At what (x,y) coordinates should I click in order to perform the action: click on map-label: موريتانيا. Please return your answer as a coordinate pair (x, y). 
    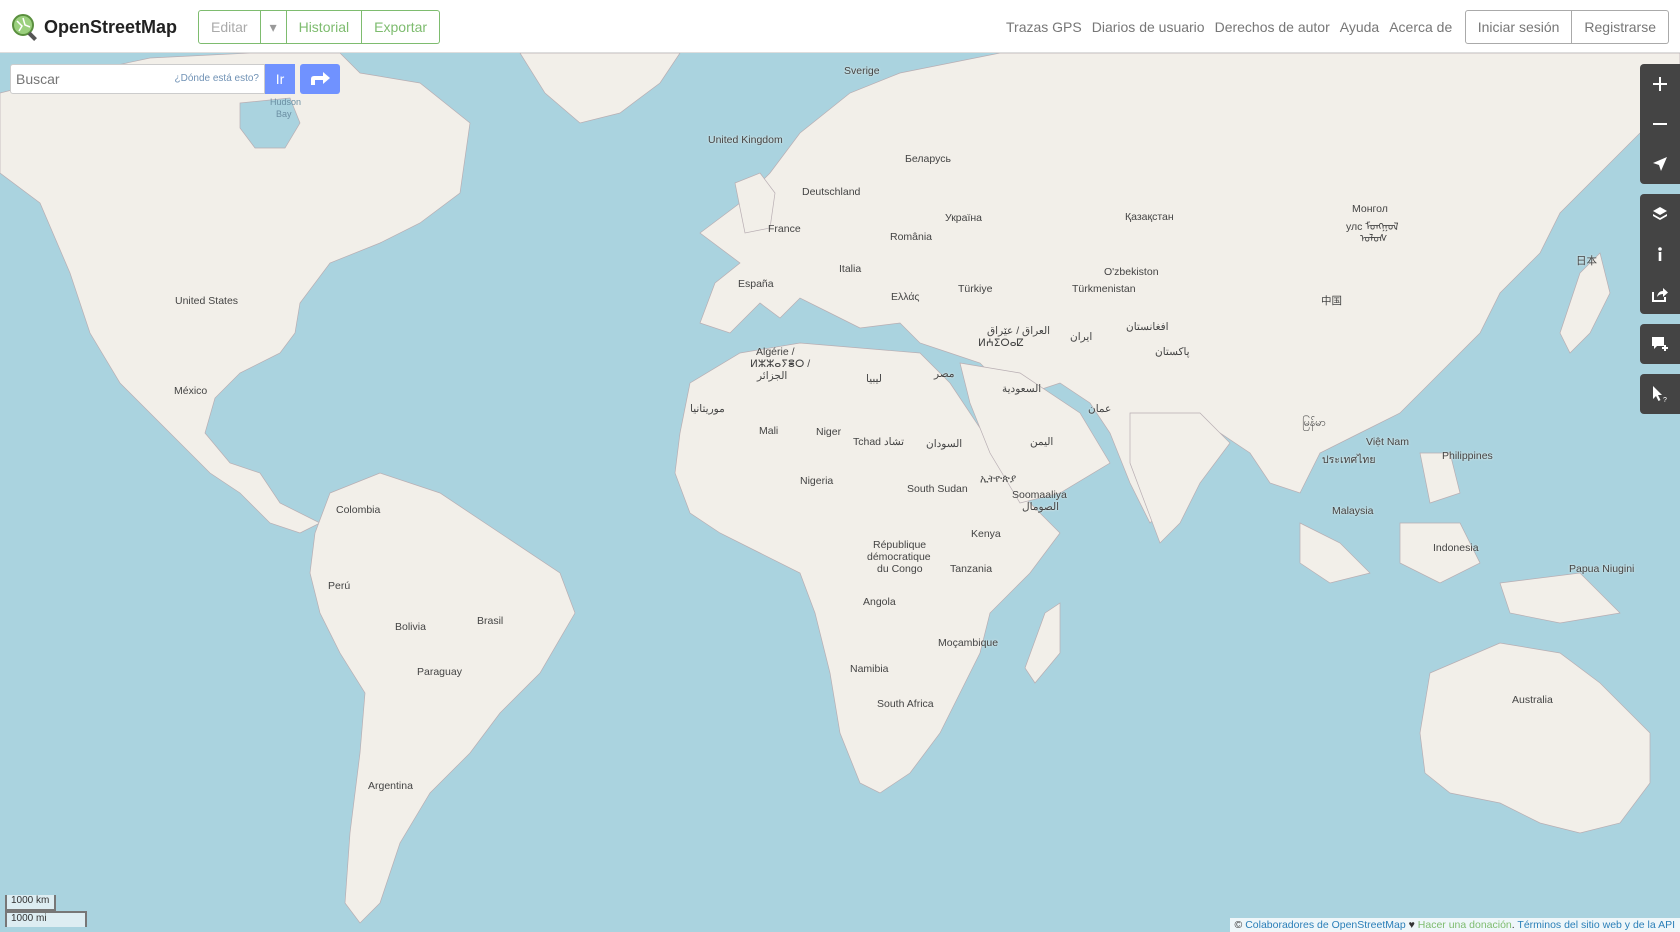
    Looking at the image, I should click on (707, 409).